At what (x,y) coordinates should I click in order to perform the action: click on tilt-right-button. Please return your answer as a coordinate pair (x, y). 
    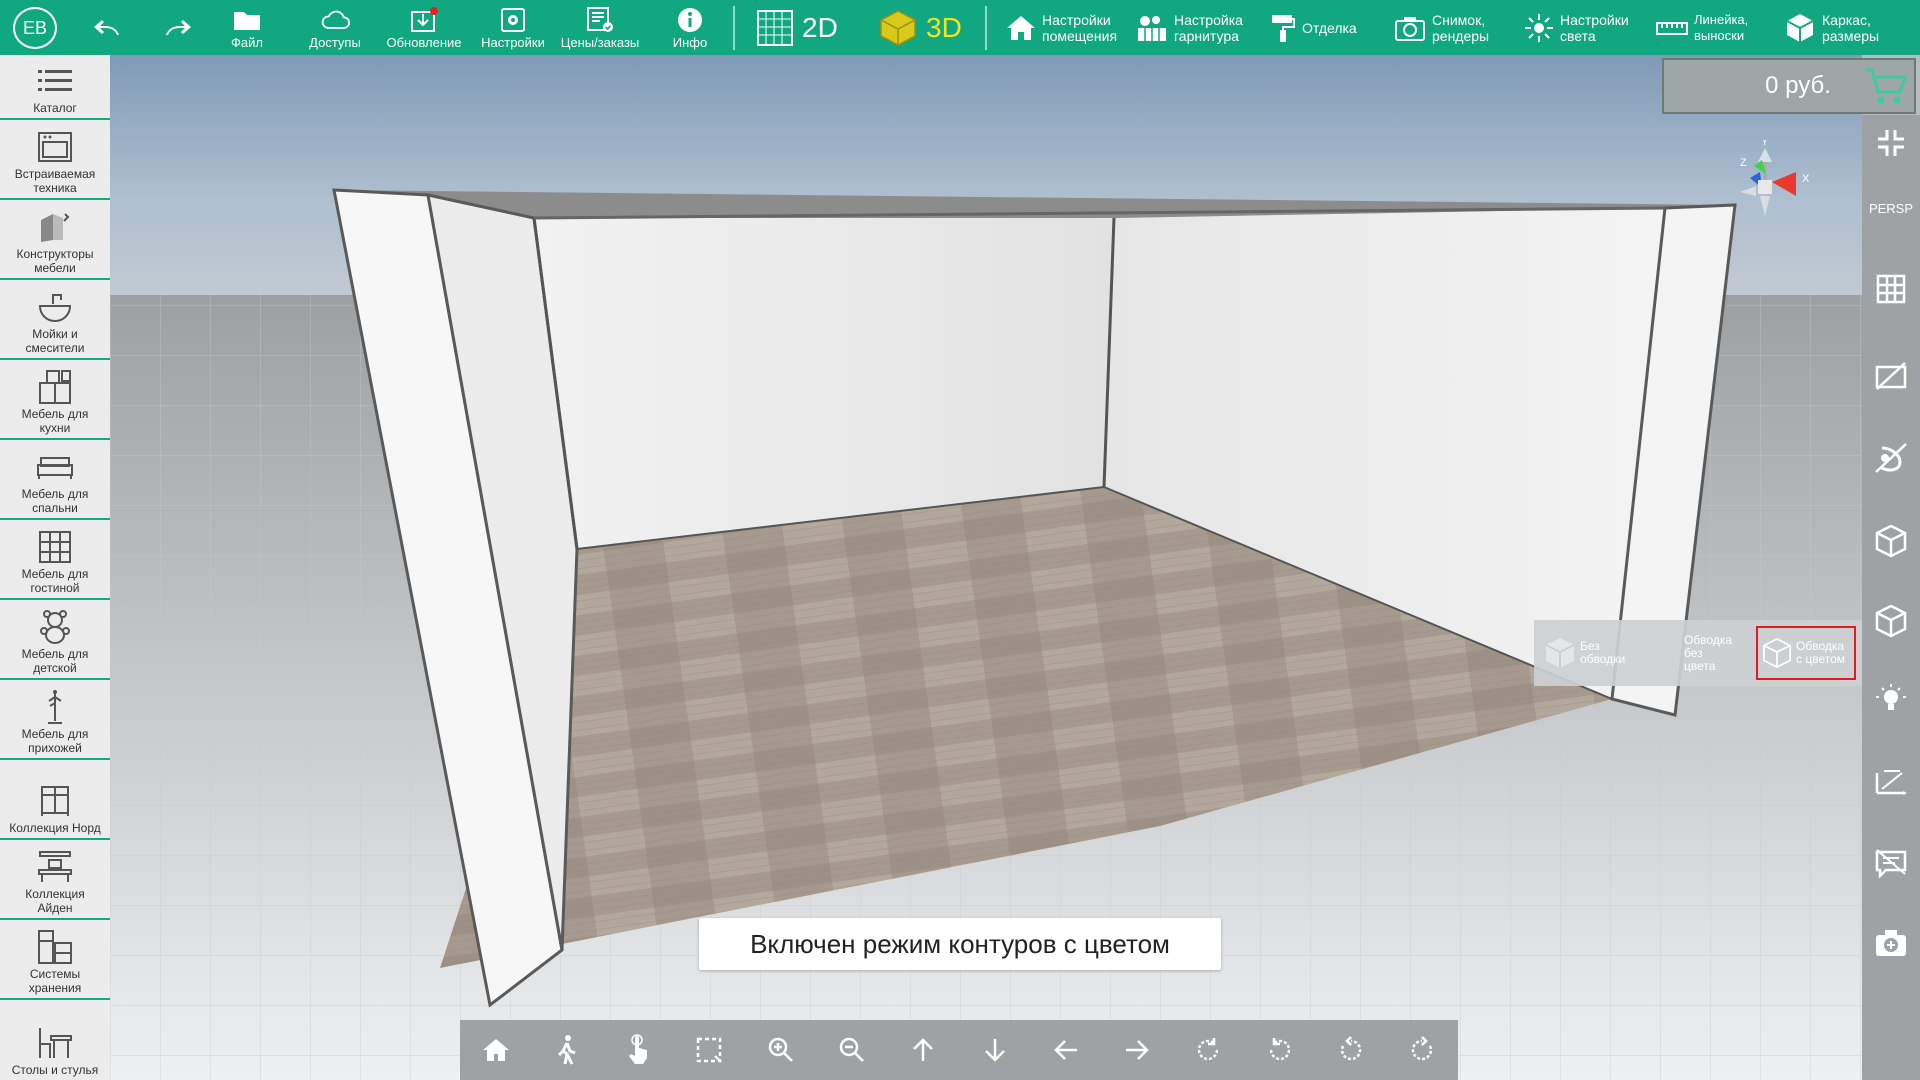
    Looking at the image, I should click on (1422, 1050).